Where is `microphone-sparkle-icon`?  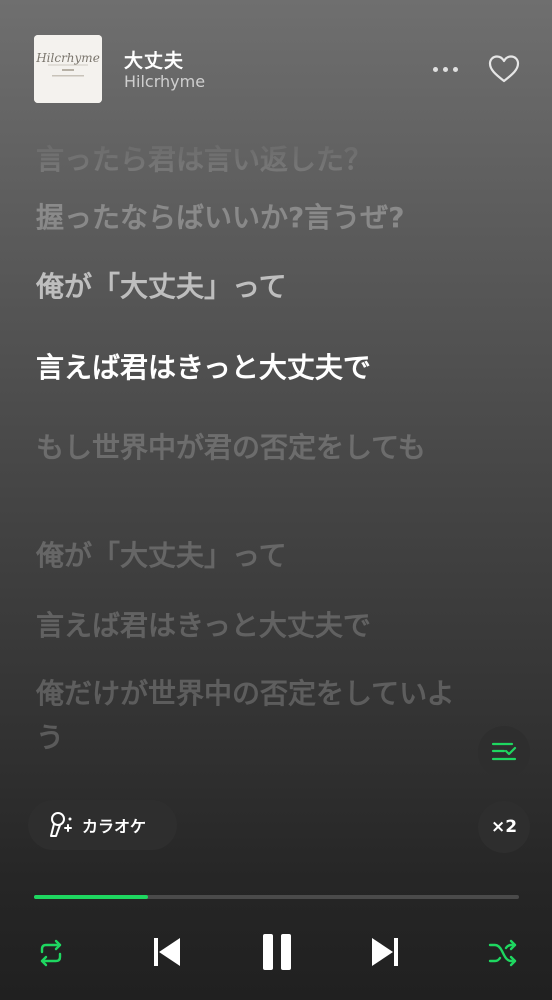 microphone-sparkle-icon is located at coordinates (61, 824).